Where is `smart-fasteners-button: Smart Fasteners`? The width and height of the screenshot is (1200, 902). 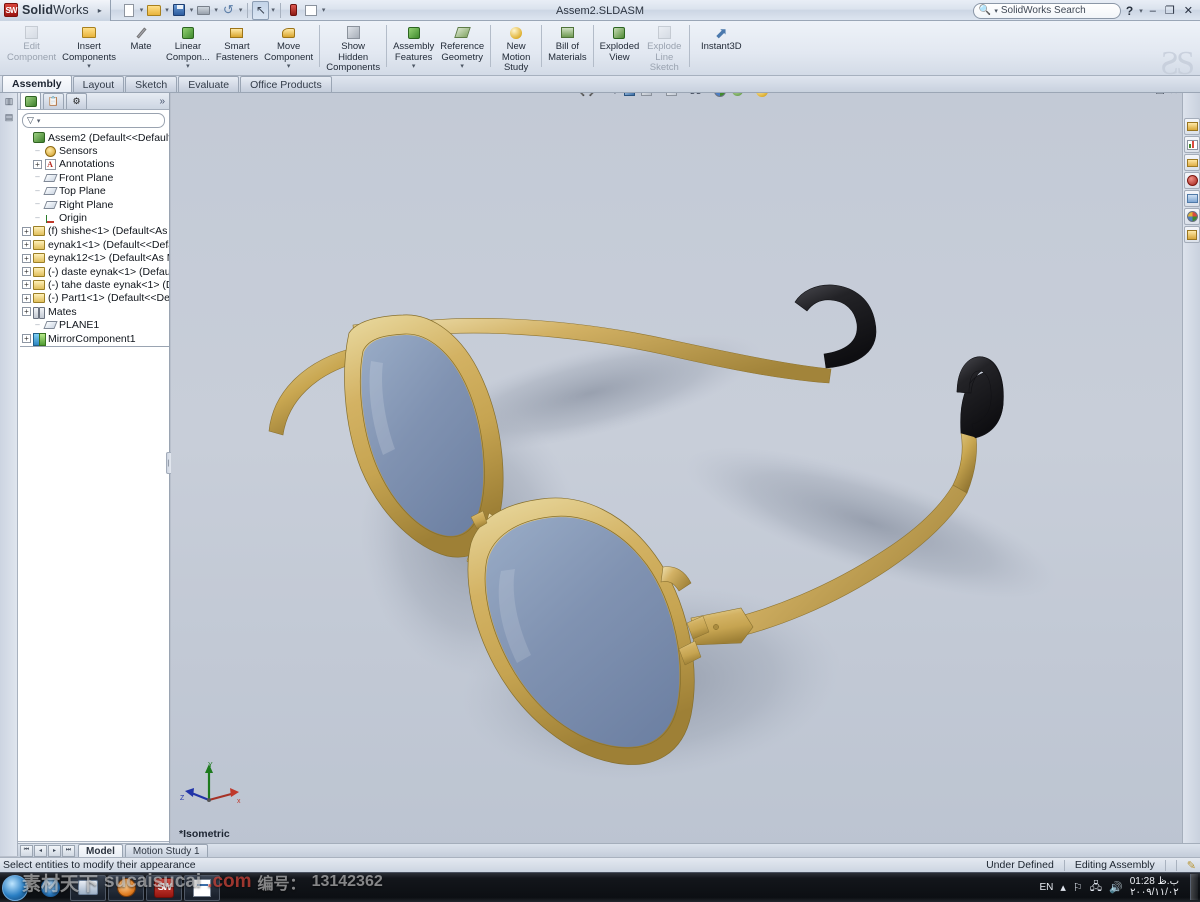
smart-fasteners-button: Smart Fasteners is located at coordinates (237, 48).